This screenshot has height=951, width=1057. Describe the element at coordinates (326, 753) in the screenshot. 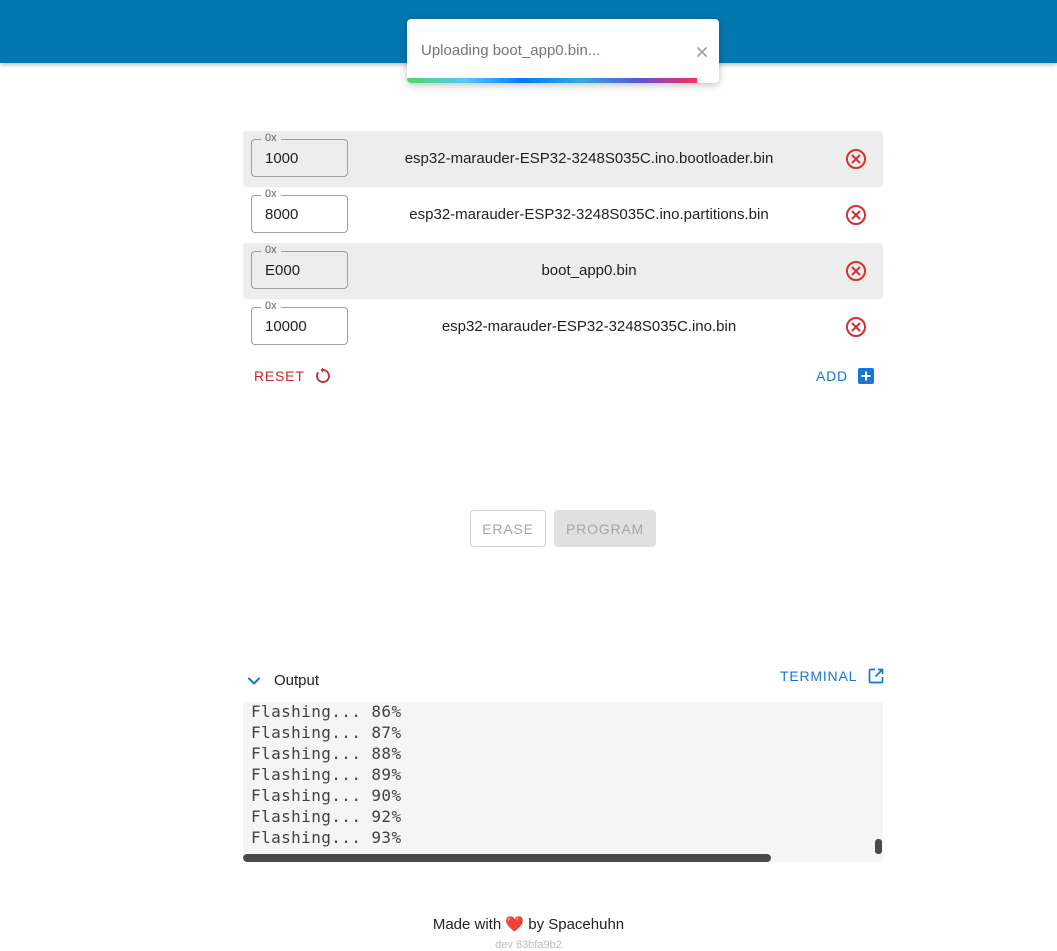

I see `console-line: Flashing... 88%` at that location.